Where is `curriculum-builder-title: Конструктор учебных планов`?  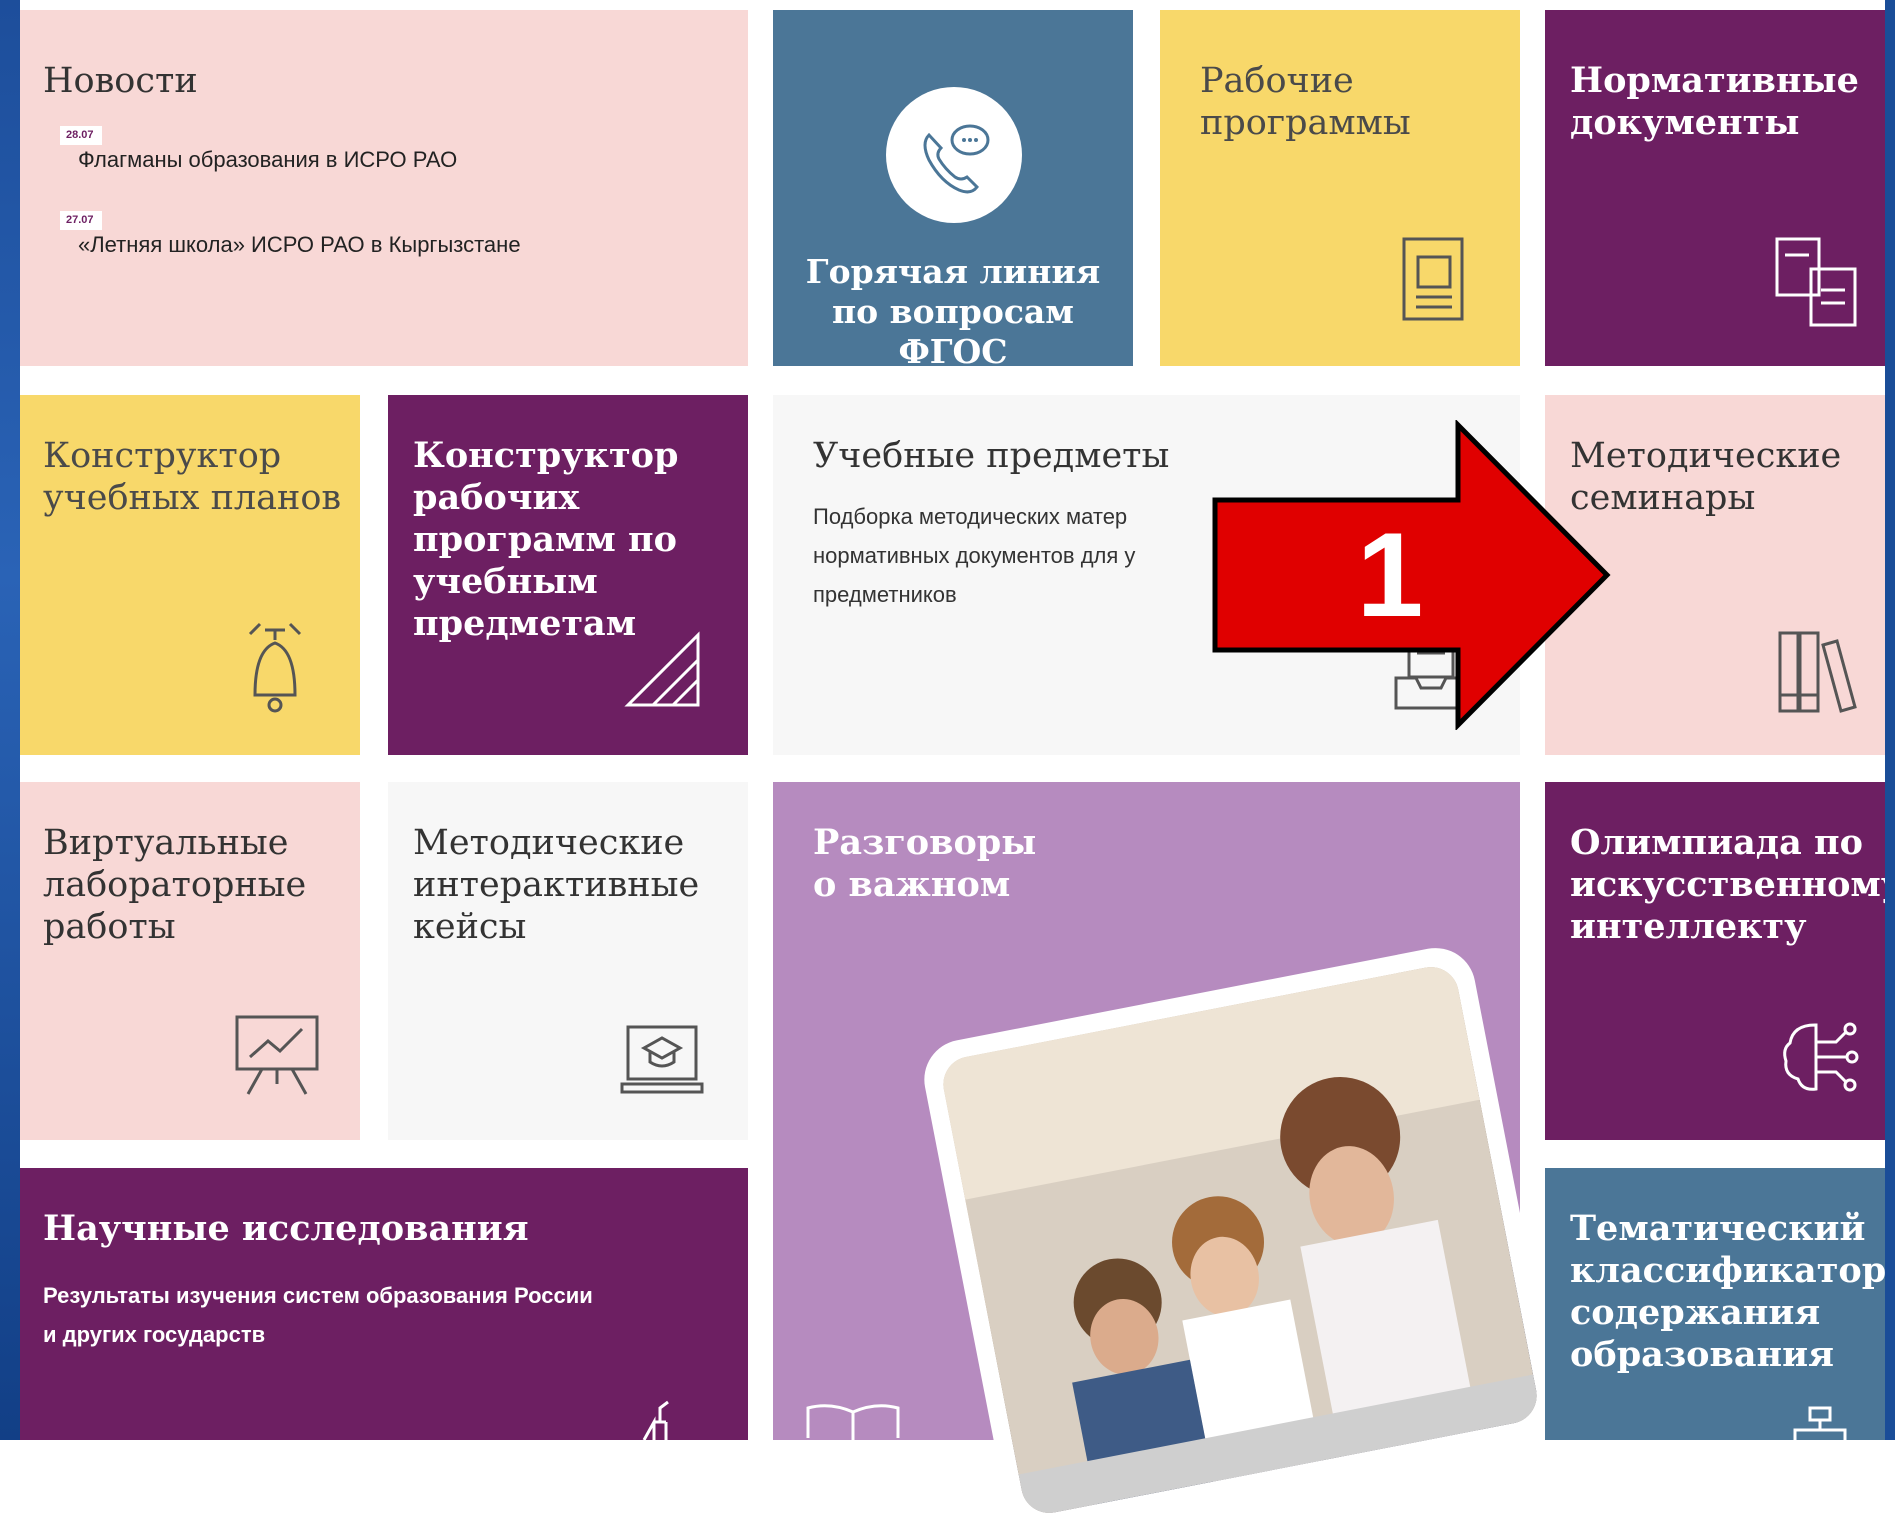 curriculum-builder-title: Конструктор учебных планов is located at coordinates (192, 477).